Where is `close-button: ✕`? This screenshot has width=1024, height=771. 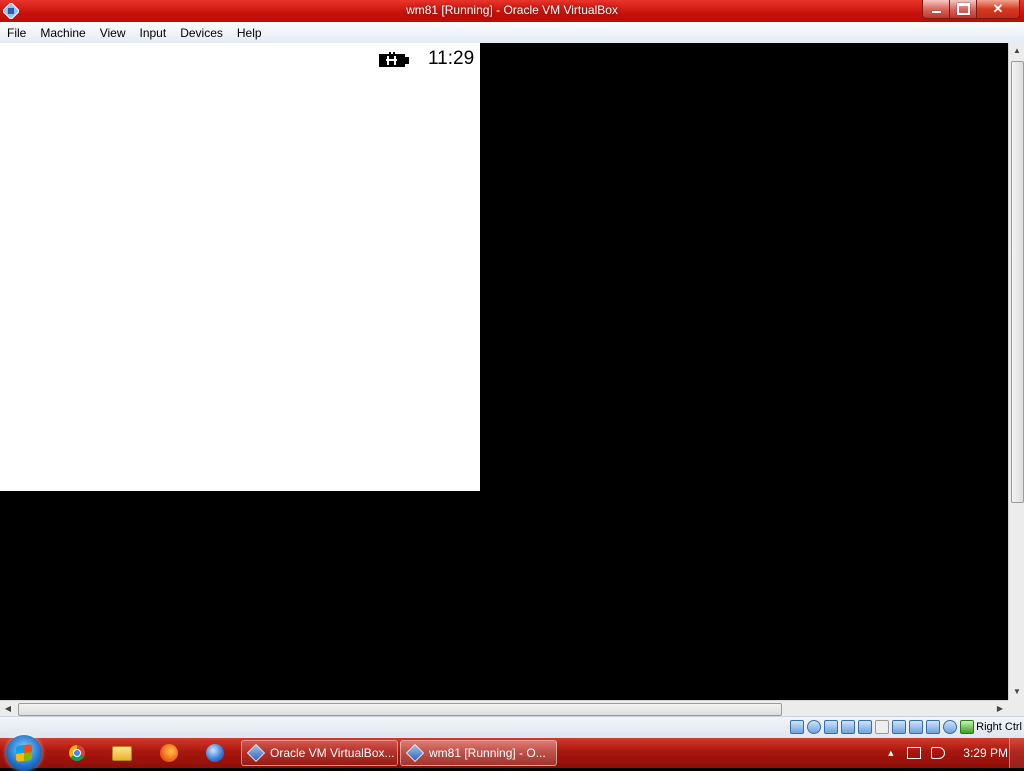
close-button: ✕ is located at coordinates (998, 9).